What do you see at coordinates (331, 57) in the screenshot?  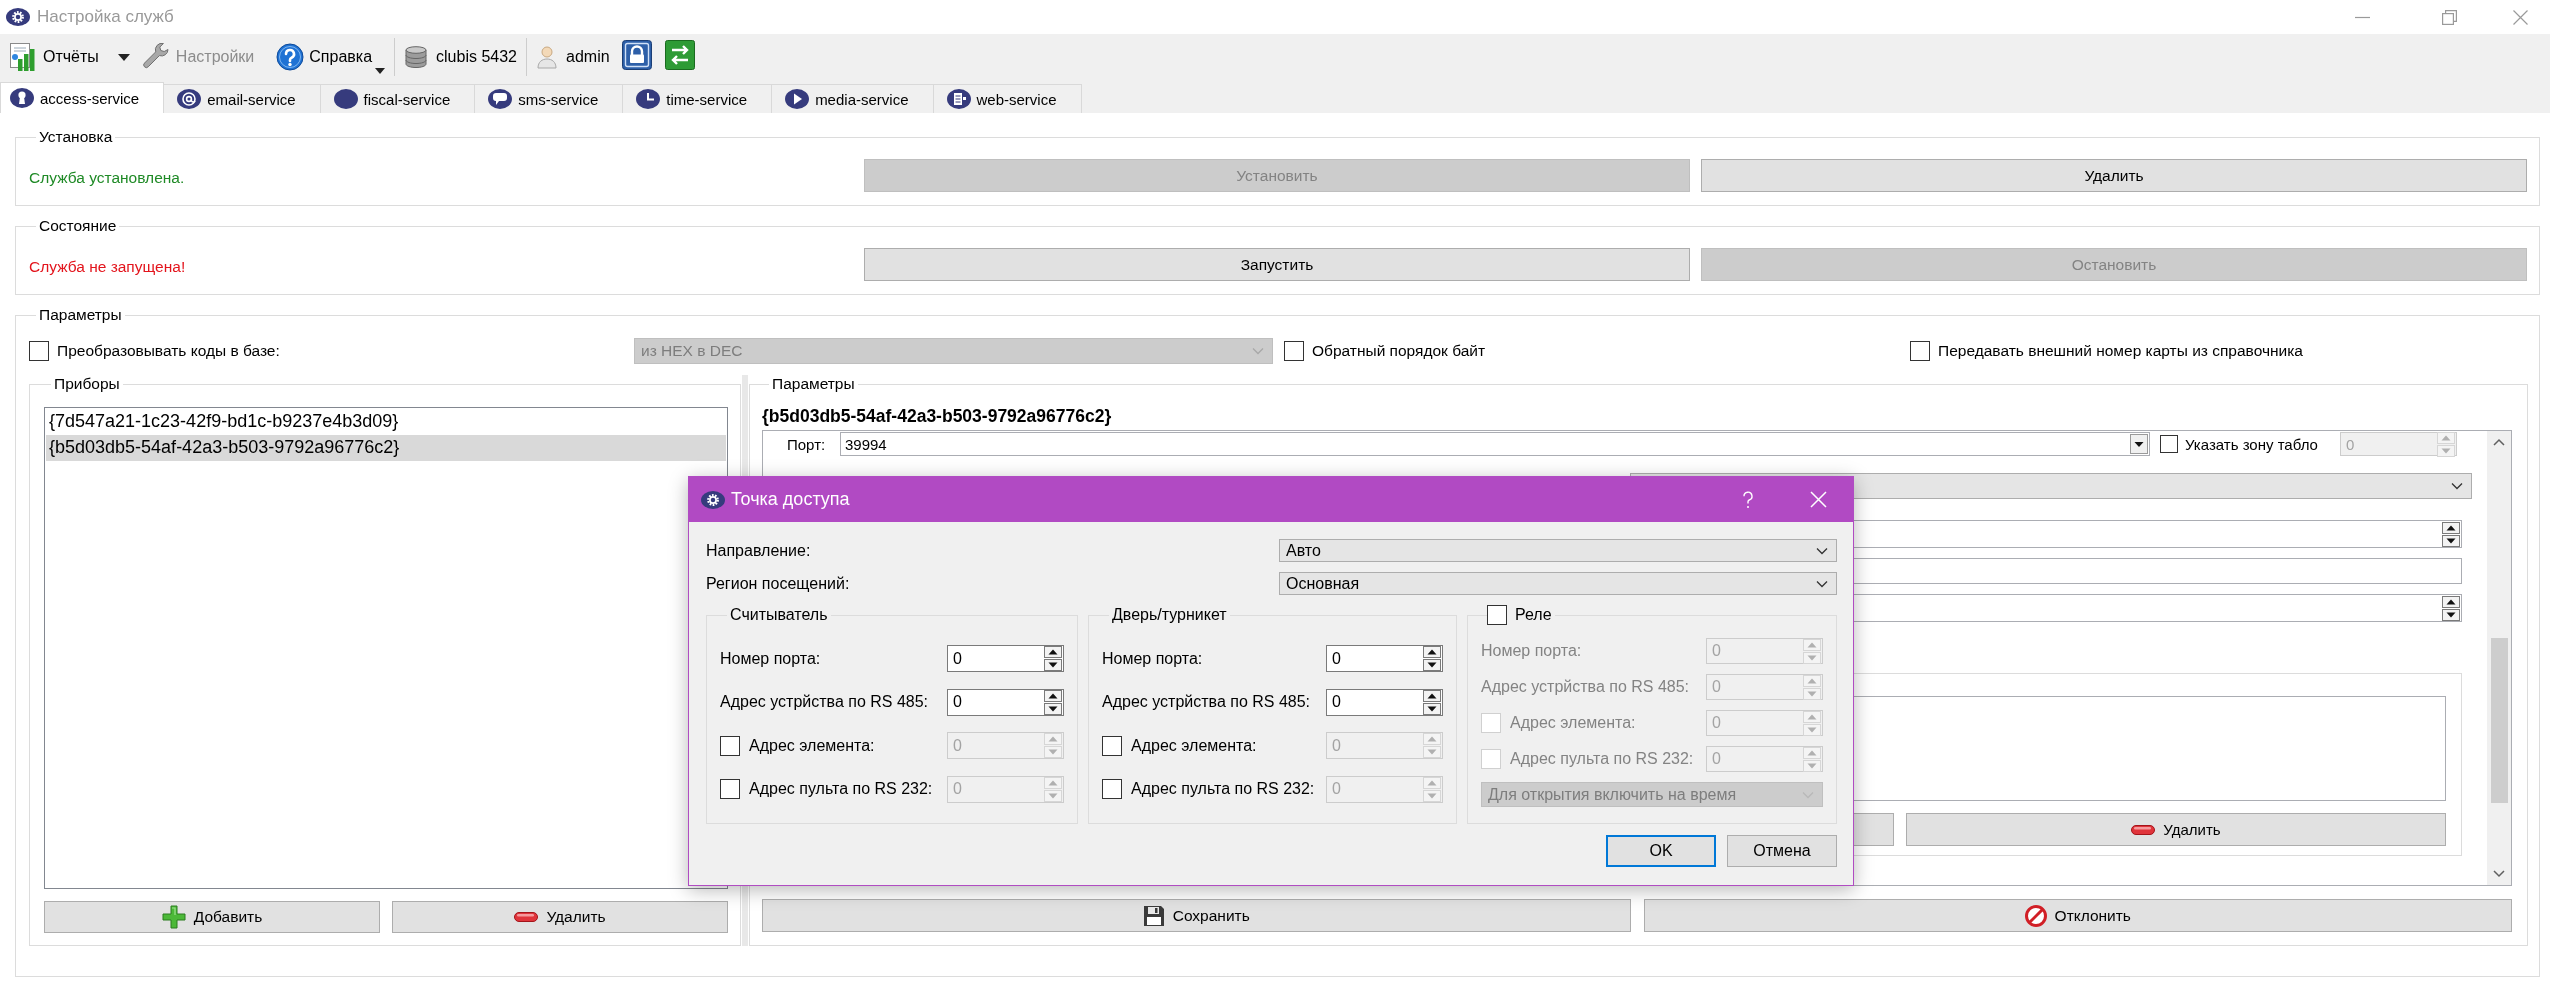 I see `menu-button: Справка` at bounding box center [331, 57].